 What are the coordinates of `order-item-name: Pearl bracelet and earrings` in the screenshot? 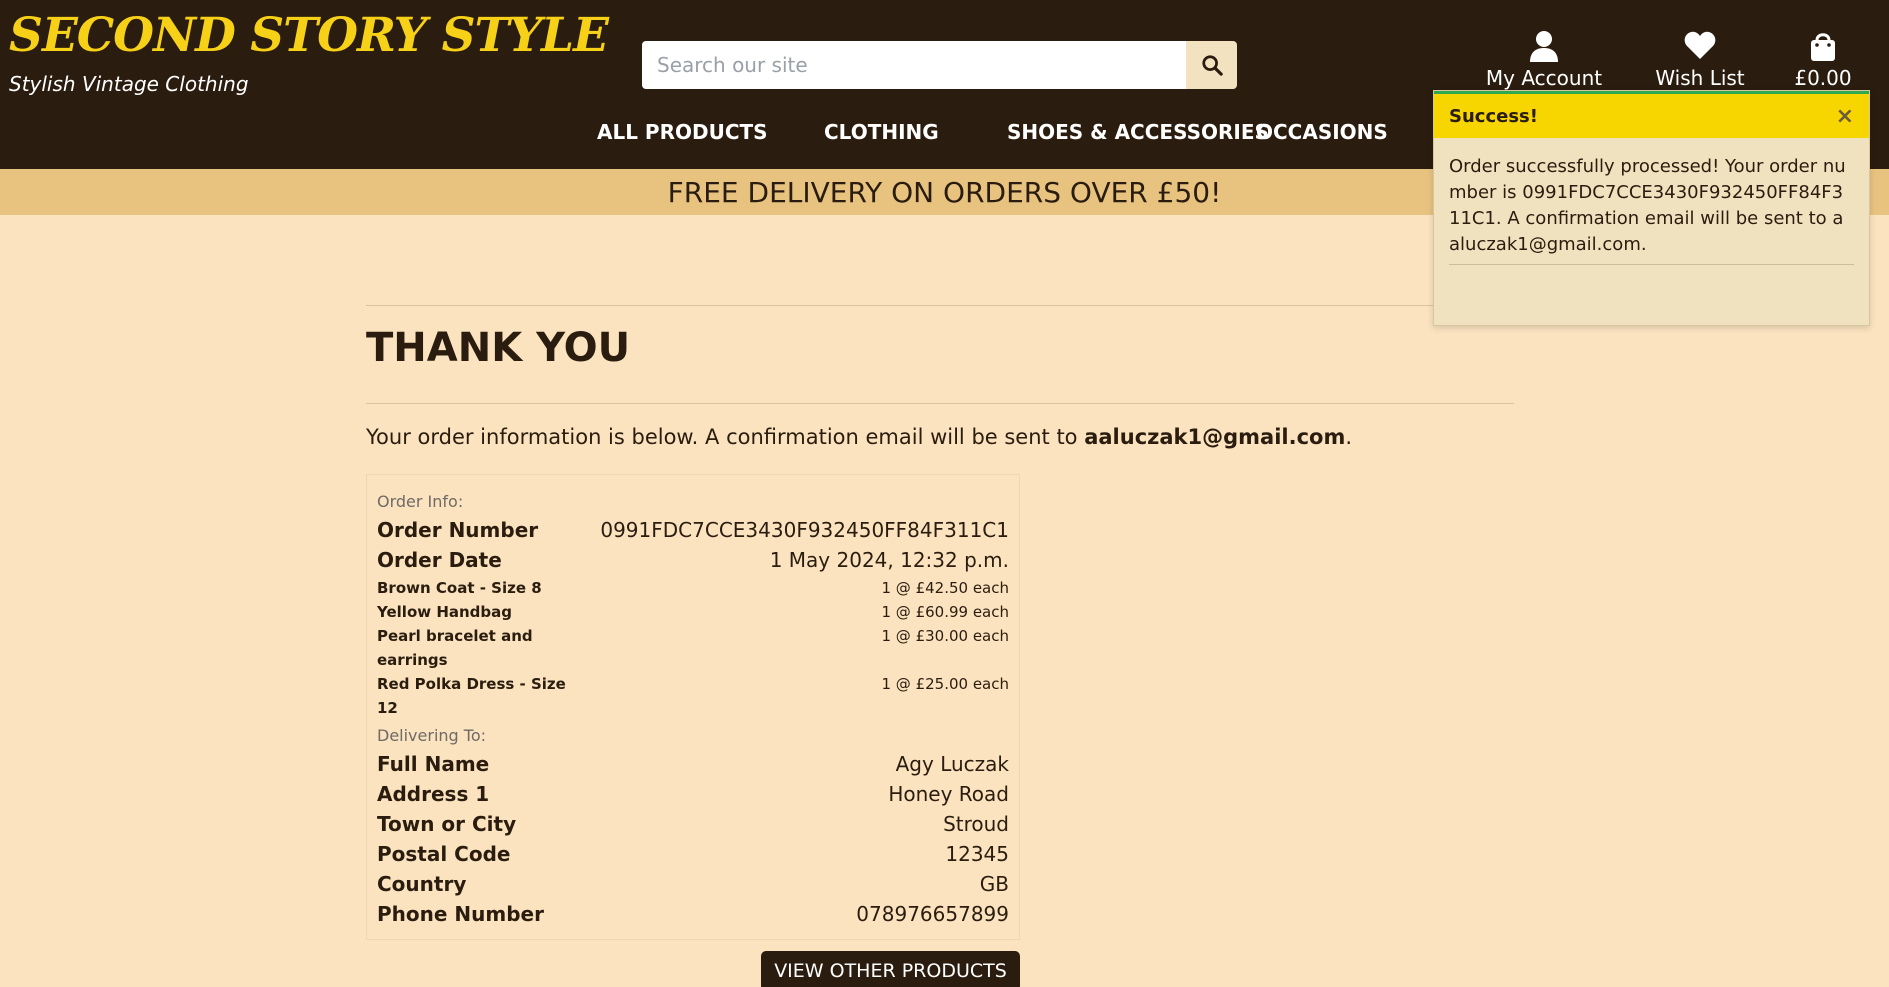 It's located at (455, 648).